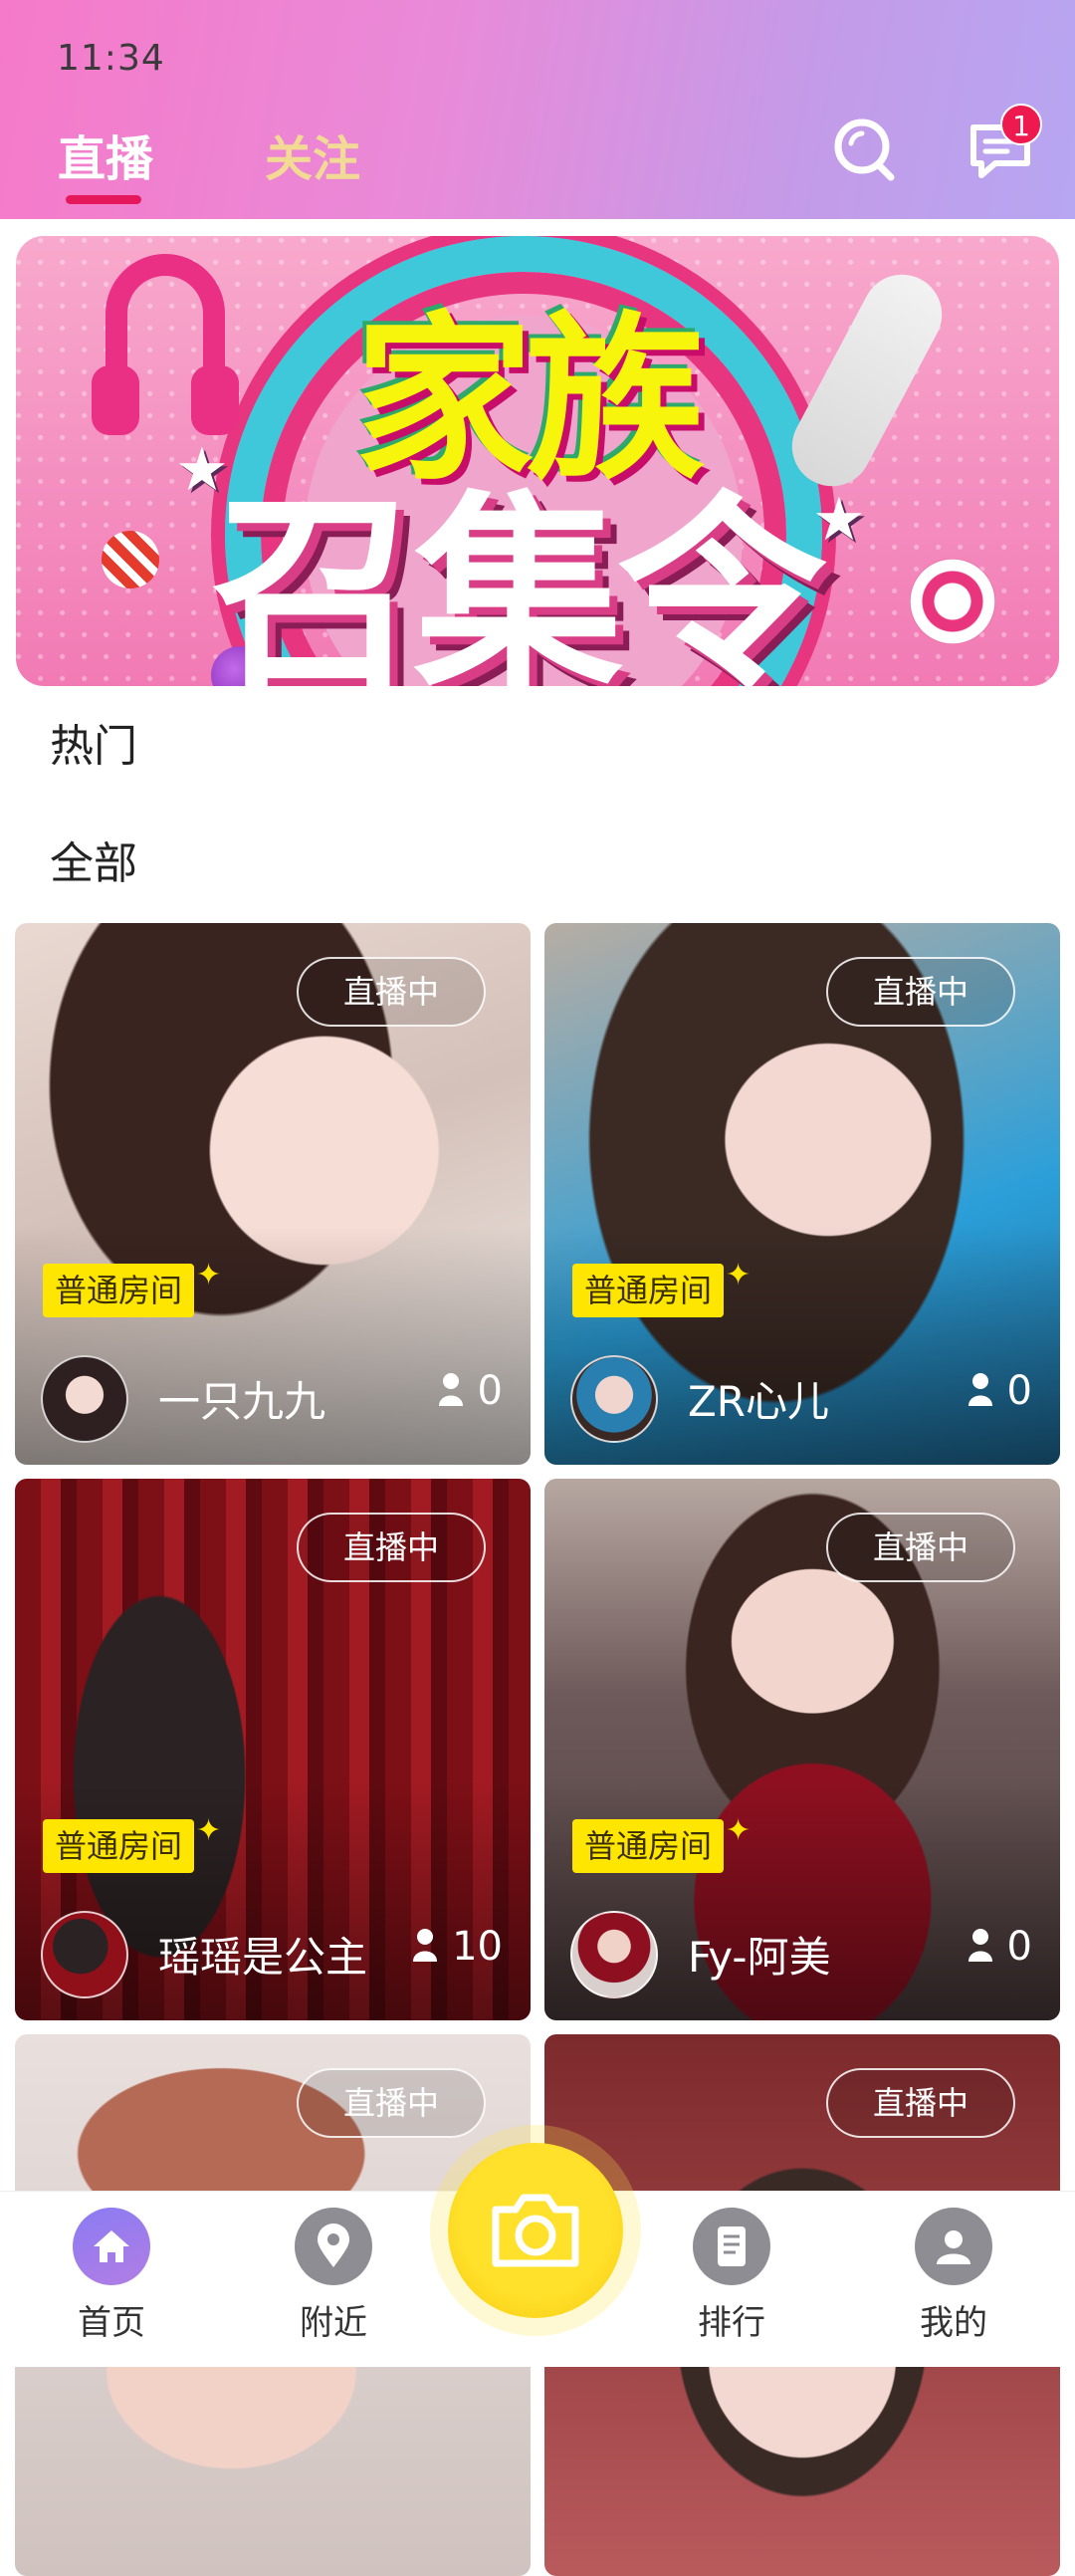 Image resolution: width=1075 pixels, height=2576 pixels. Describe the element at coordinates (802, 1194) in the screenshot. I see `live-room-card: 直播中 普通房间 ✦ ZR心儿 0` at that location.